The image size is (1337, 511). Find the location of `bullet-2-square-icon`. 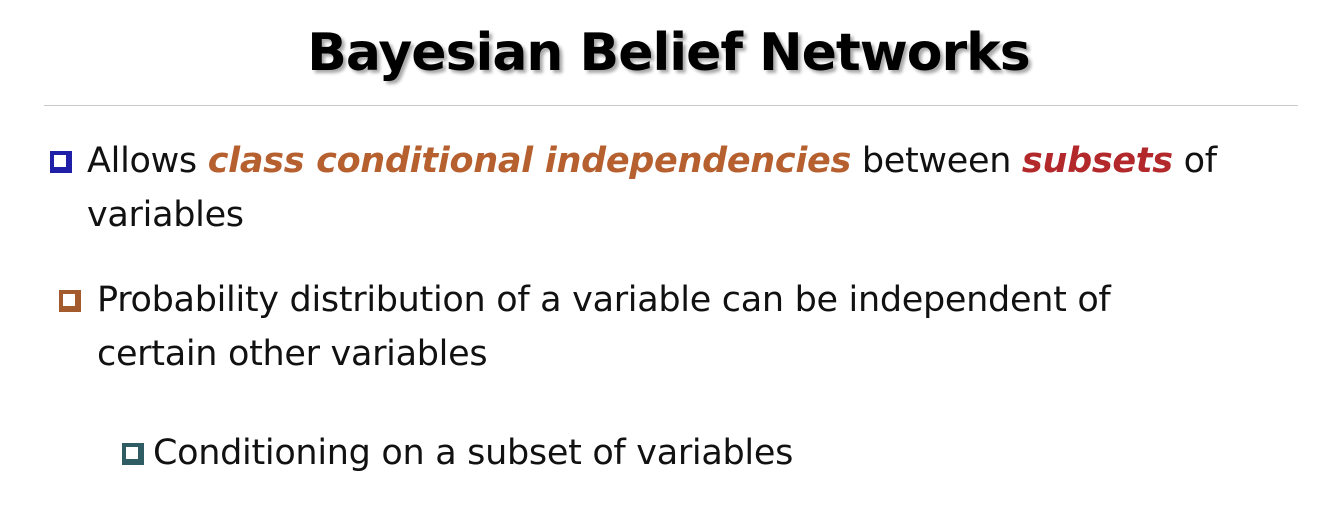

bullet-2-square-icon is located at coordinates (70, 301).